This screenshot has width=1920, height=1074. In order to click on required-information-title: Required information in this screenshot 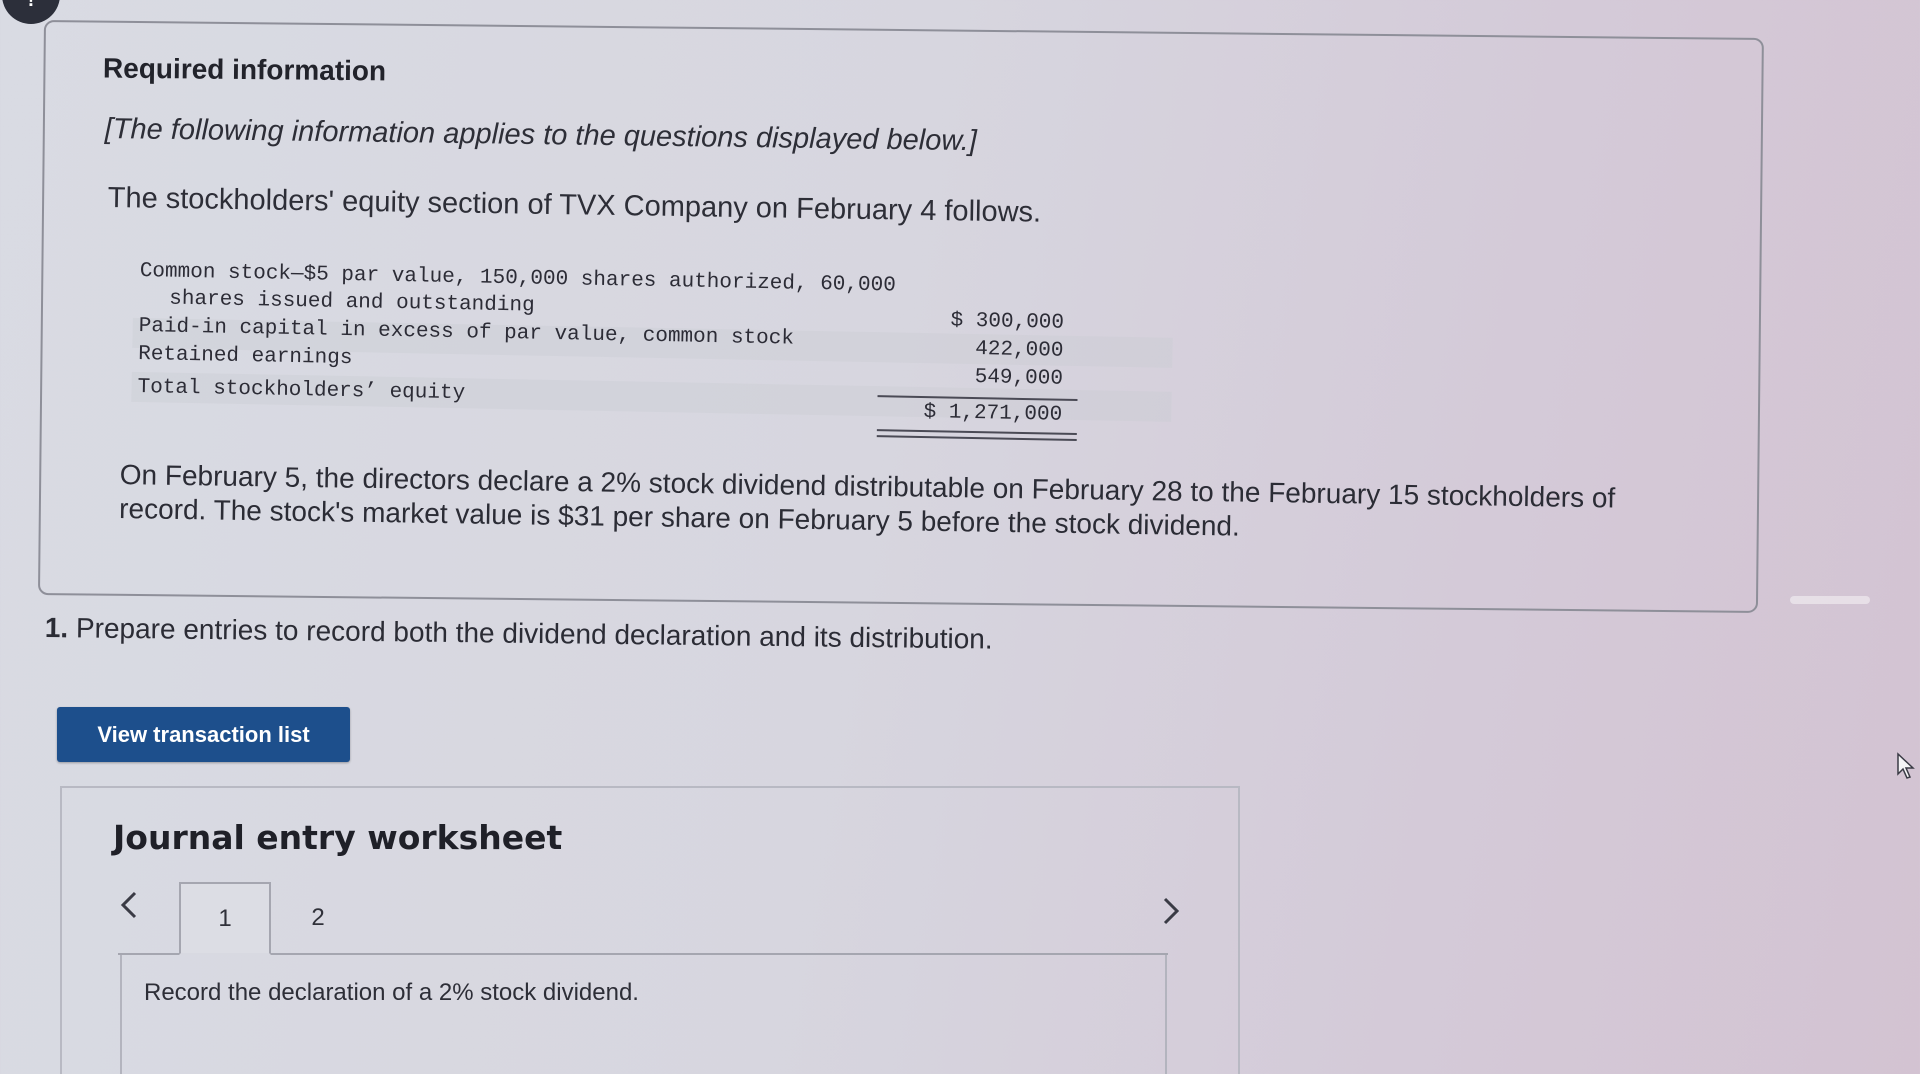, I will do `click(244, 69)`.